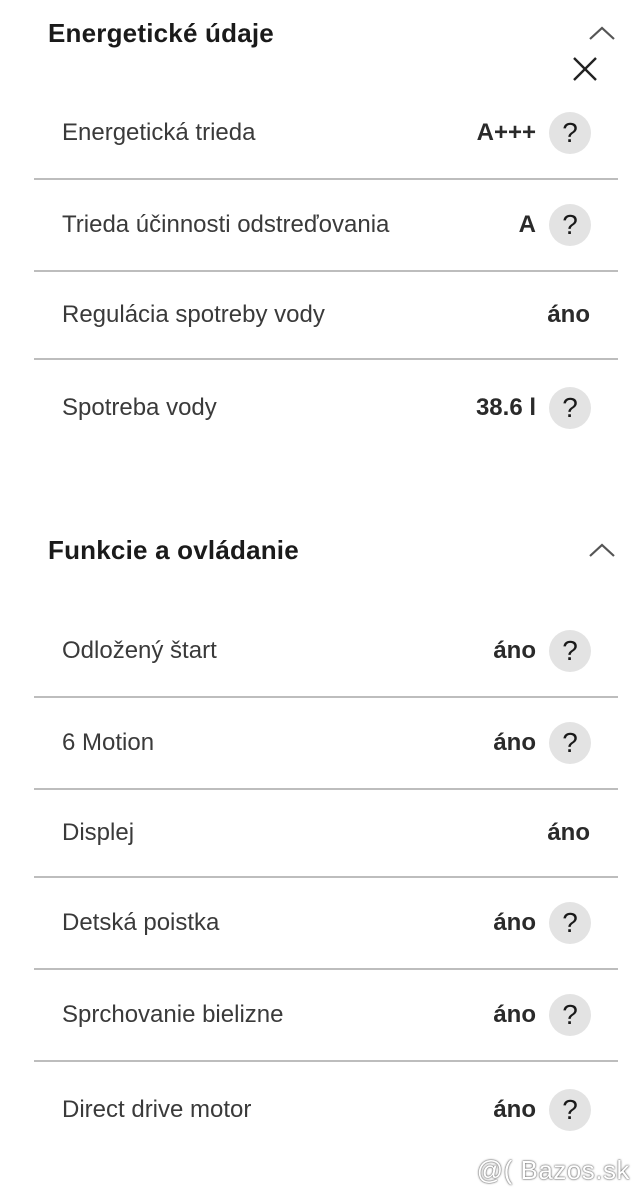 This screenshot has height=1200, width=644. What do you see at coordinates (141, 922) in the screenshot?
I see `spec-label: Detská poistka` at bounding box center [141, 922].